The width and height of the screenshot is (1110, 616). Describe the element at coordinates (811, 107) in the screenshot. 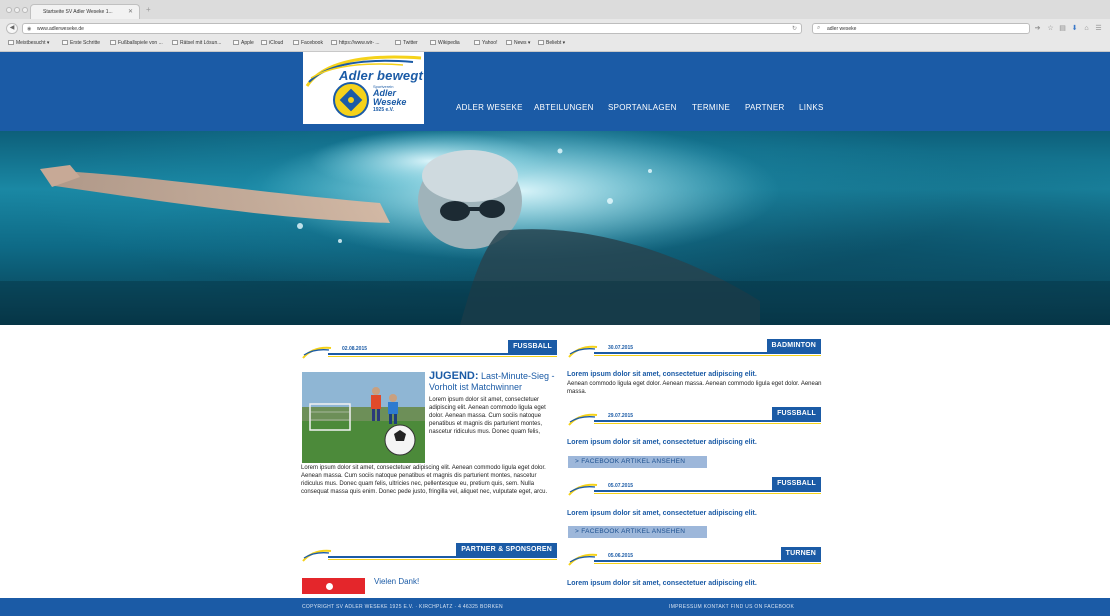

I see `nav-links: LINKS` at that location.